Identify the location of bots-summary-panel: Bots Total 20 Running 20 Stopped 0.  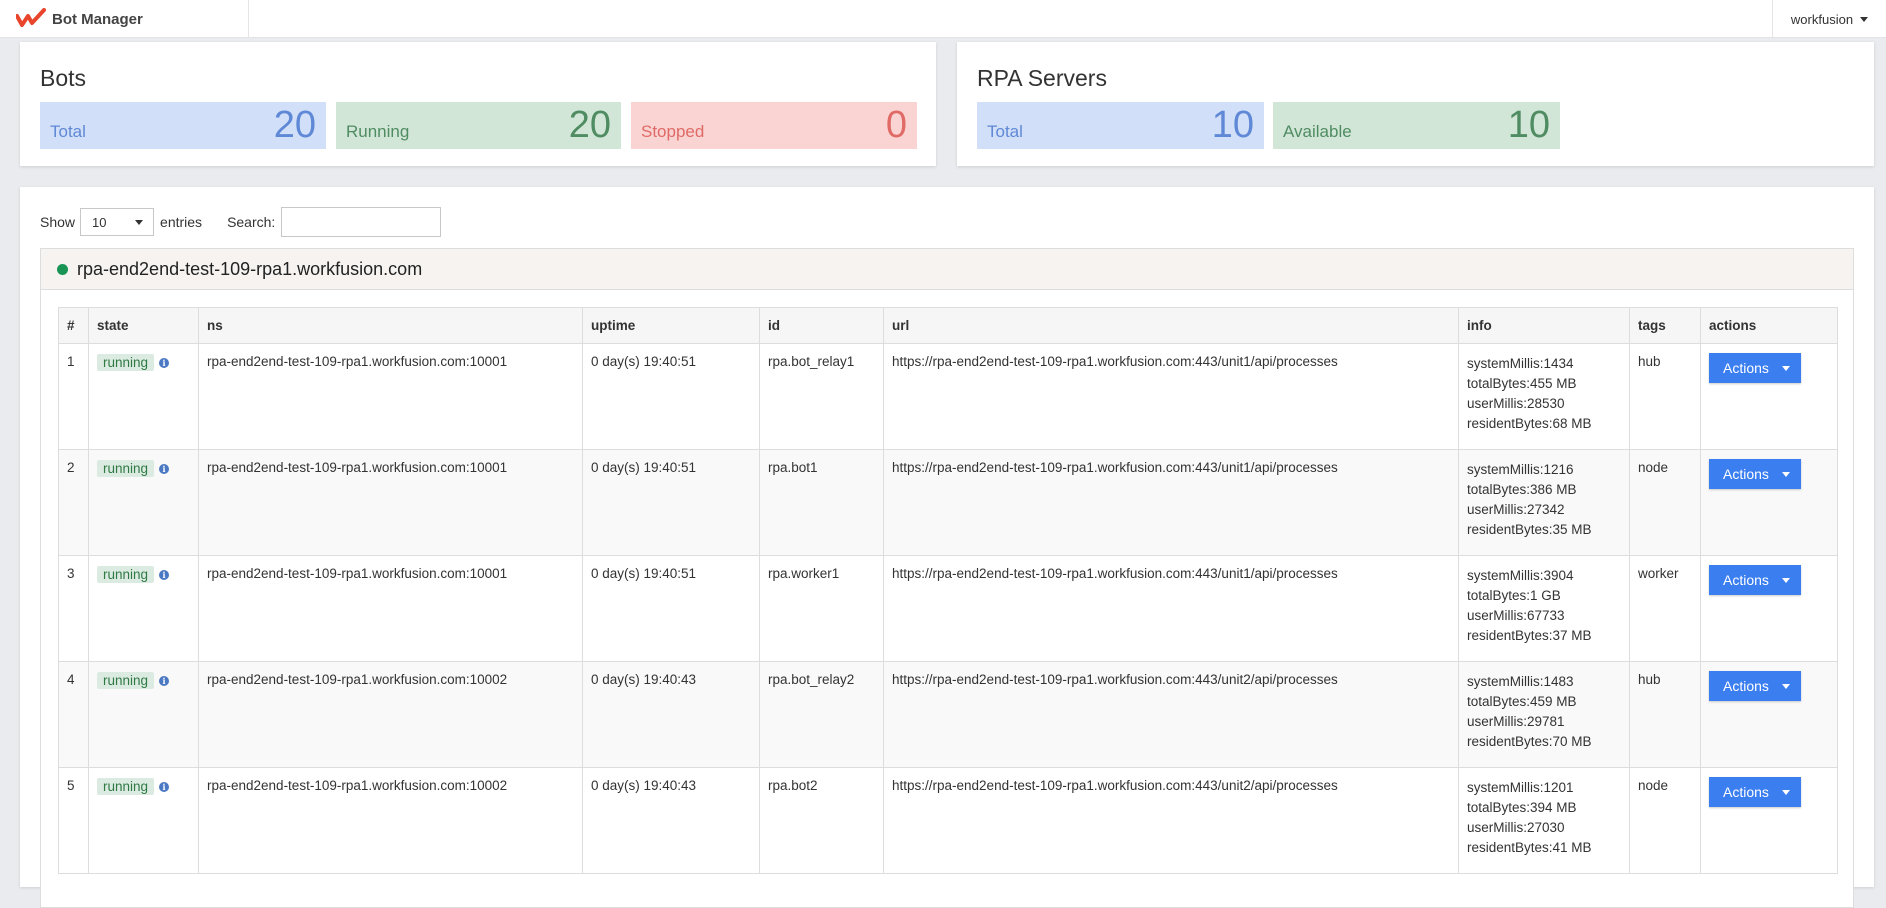
(478, 104).